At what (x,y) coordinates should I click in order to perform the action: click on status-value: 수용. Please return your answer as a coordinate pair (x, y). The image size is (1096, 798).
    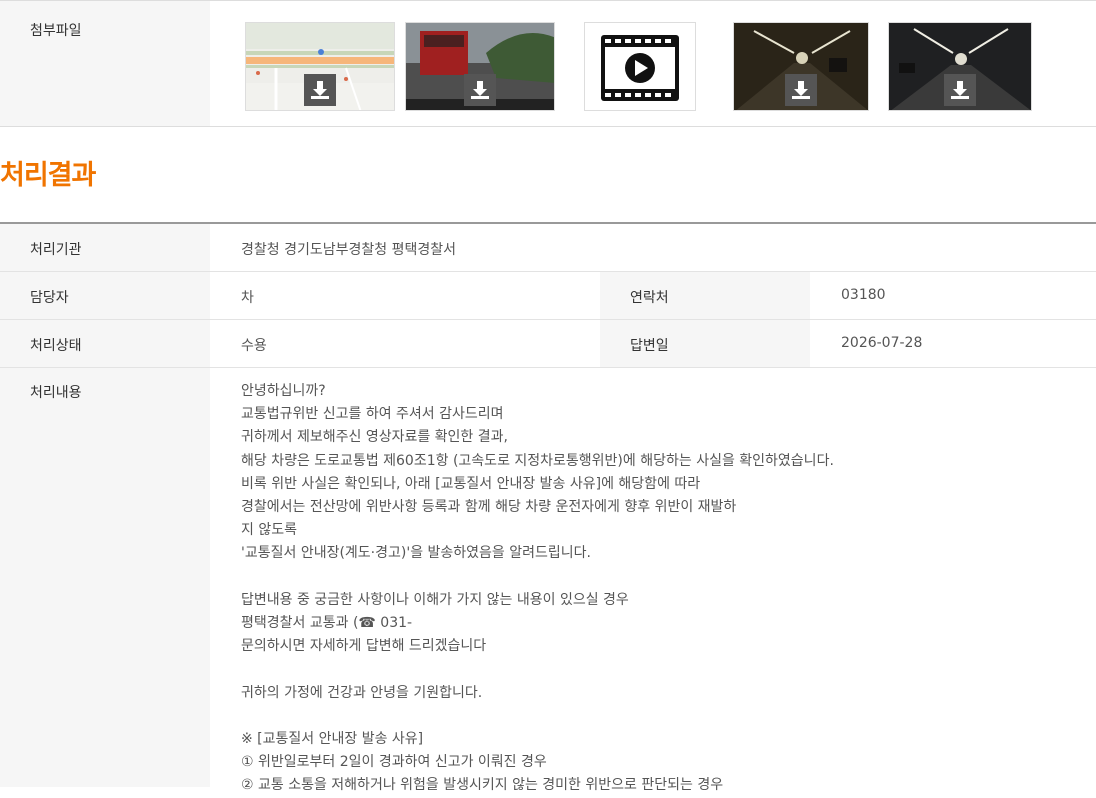
    Looking at the image, I should click on (254, 346).